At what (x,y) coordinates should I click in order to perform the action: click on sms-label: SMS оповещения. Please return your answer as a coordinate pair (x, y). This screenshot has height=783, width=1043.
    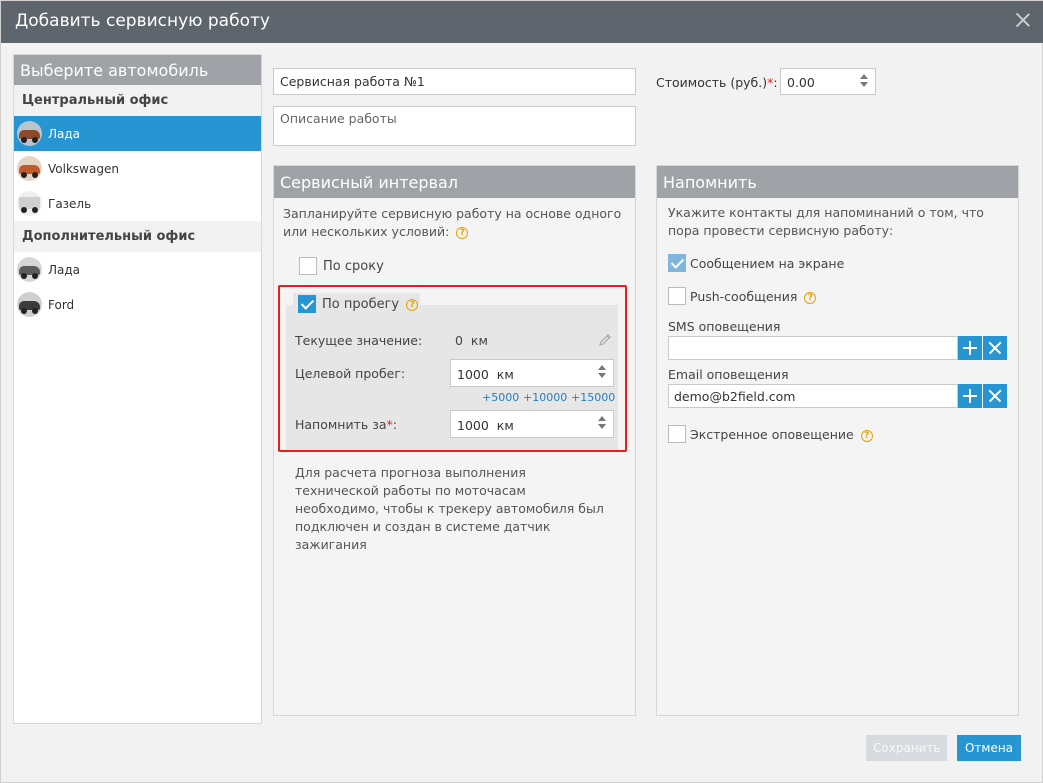
    Looking at the image, I should click on (724, 326).